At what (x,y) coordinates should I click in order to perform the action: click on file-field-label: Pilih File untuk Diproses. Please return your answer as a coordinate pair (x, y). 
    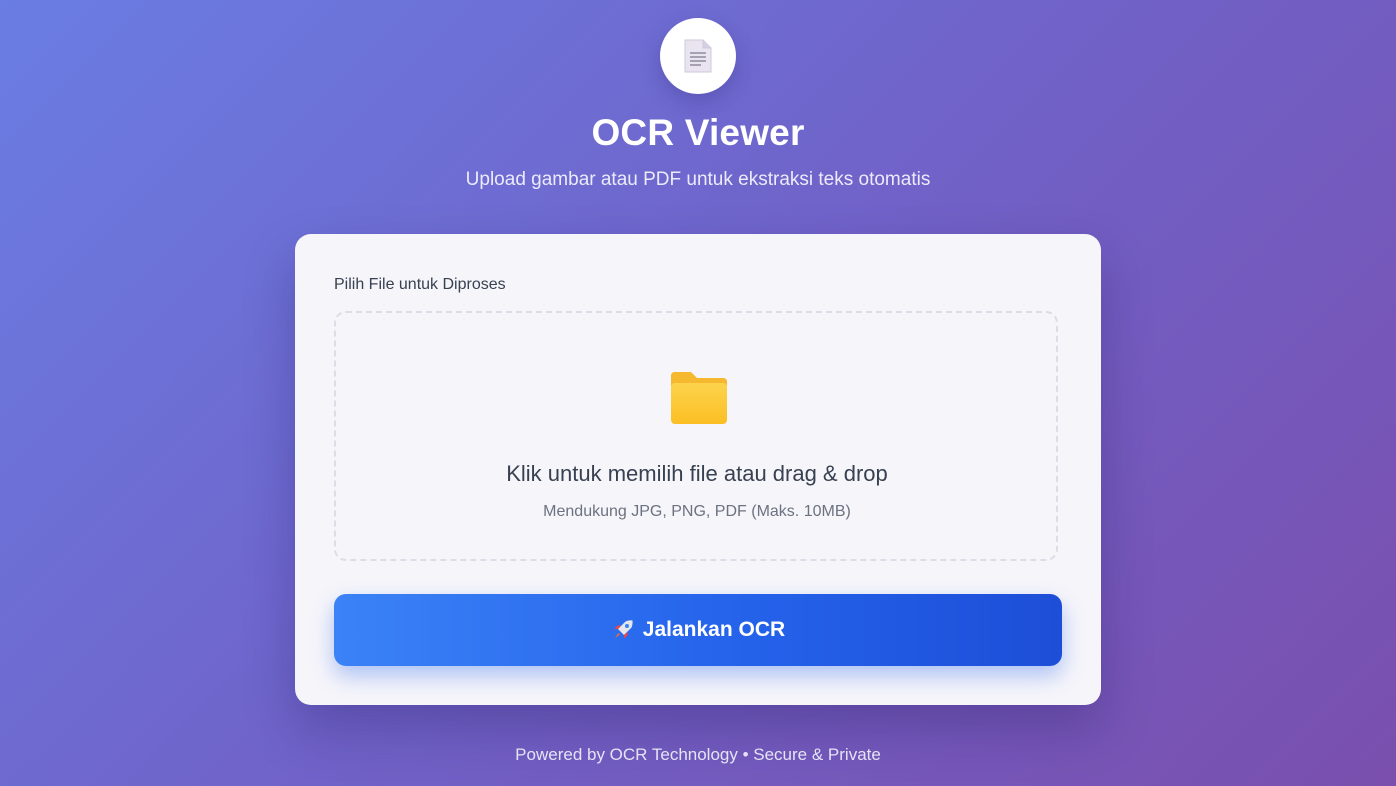
    Looking at the image, I should click on (420, 284).